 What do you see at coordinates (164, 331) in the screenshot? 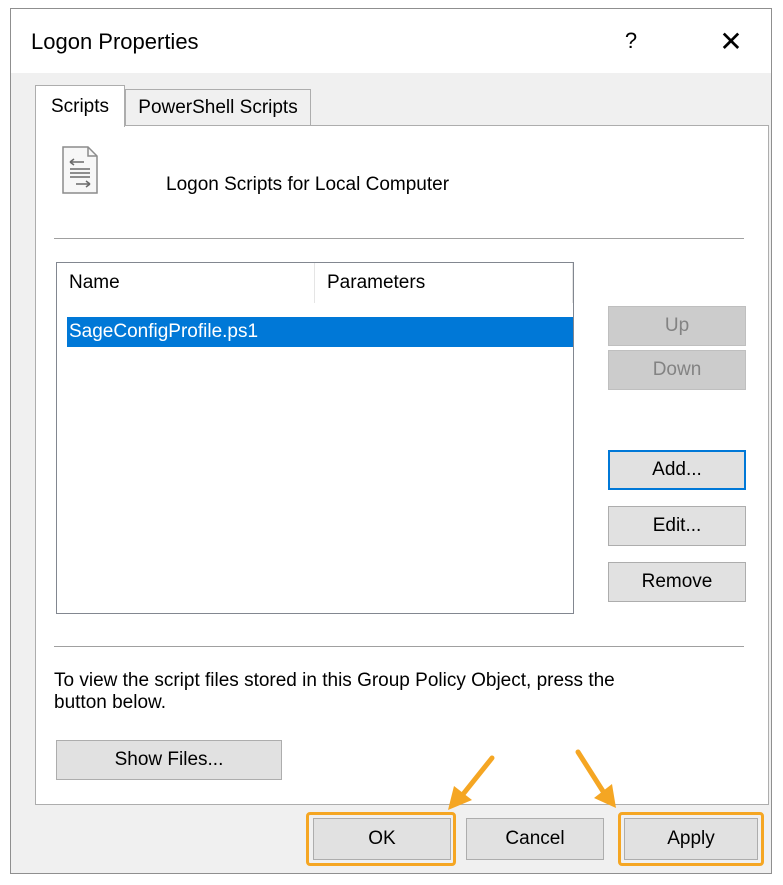
I see `list-item-name: SageConfigProfile.ps1` at bounding box center [164, 331].